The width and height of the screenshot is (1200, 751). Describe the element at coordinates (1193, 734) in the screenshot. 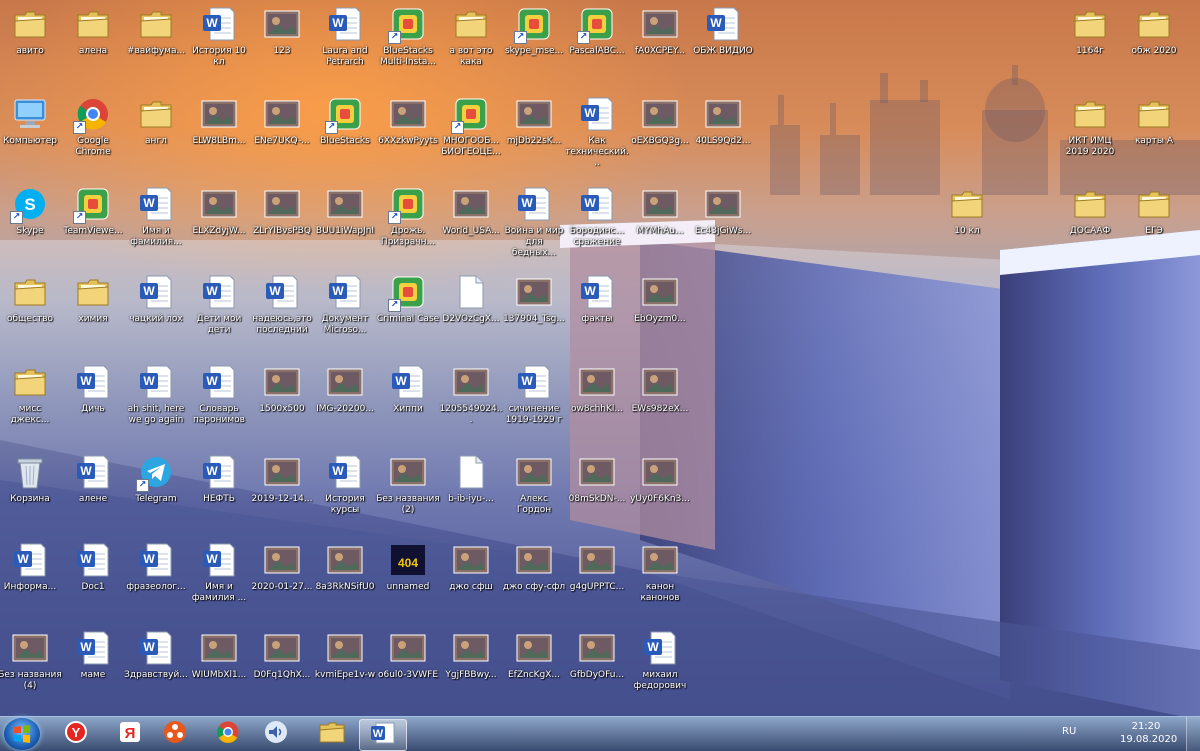

I see `show-desktop-button` at that location.